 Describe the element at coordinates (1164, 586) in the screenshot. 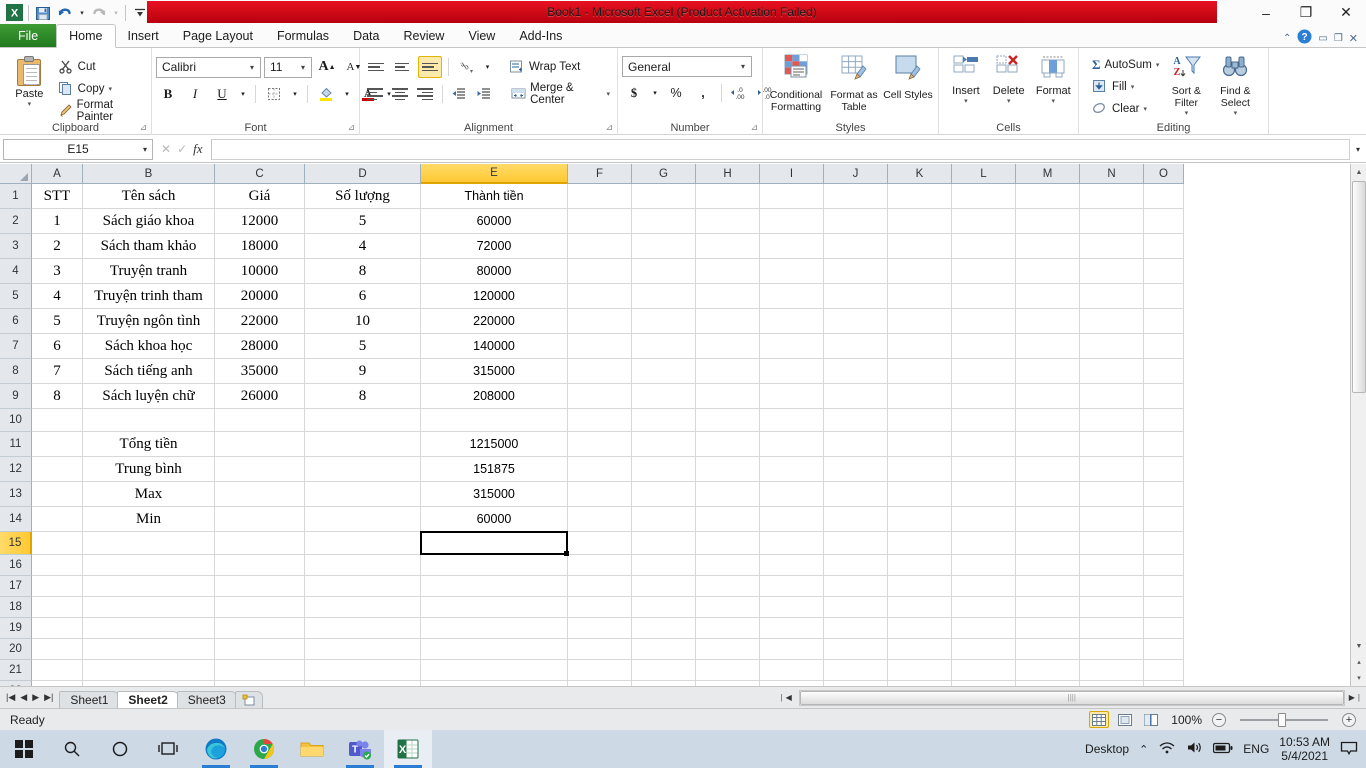

I see `cell-O17` at that location.